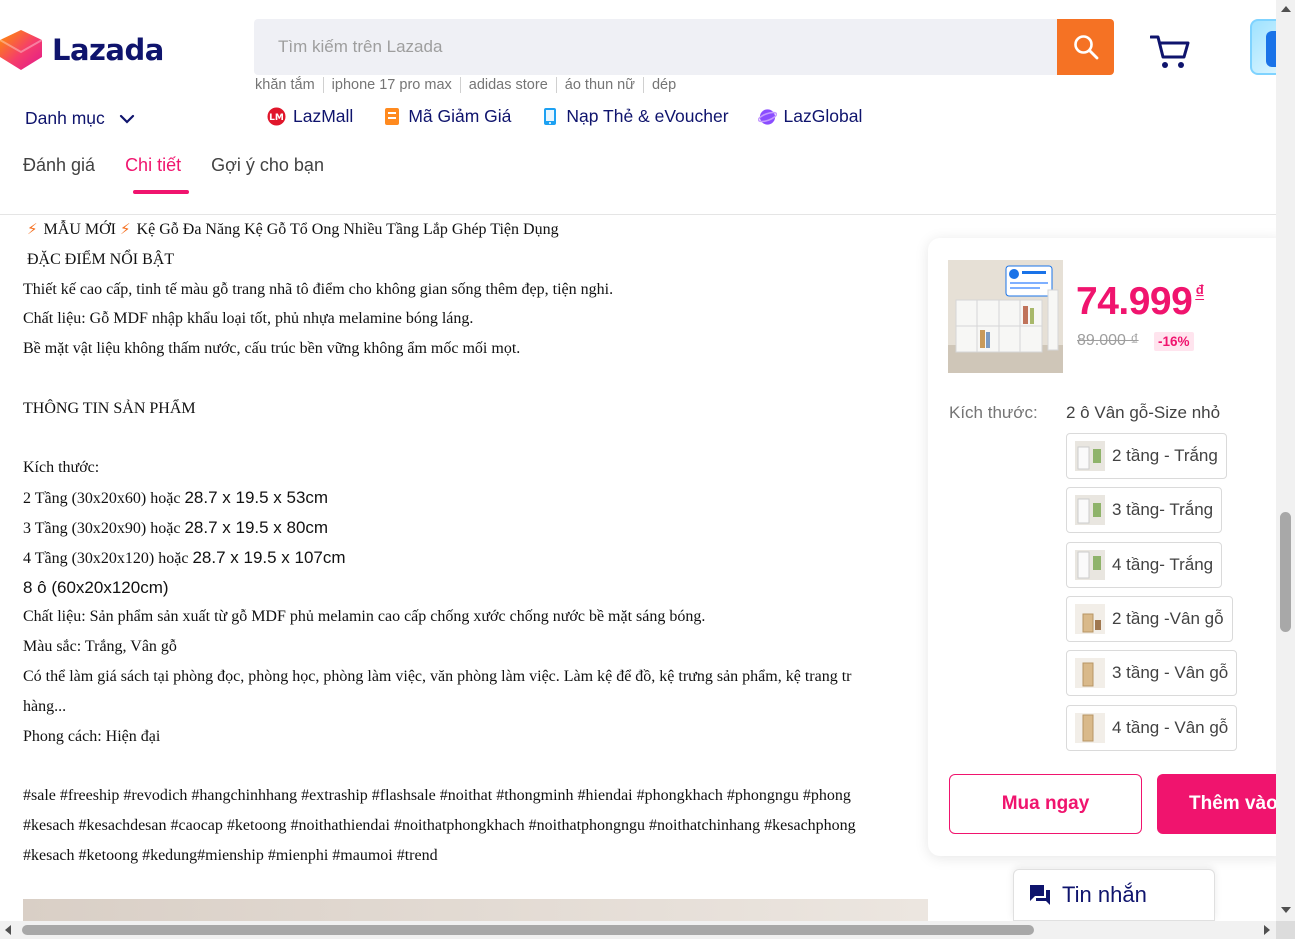  I want to click on topup-label: Nạp Thẻ & eVoucher, so click(647, 116).